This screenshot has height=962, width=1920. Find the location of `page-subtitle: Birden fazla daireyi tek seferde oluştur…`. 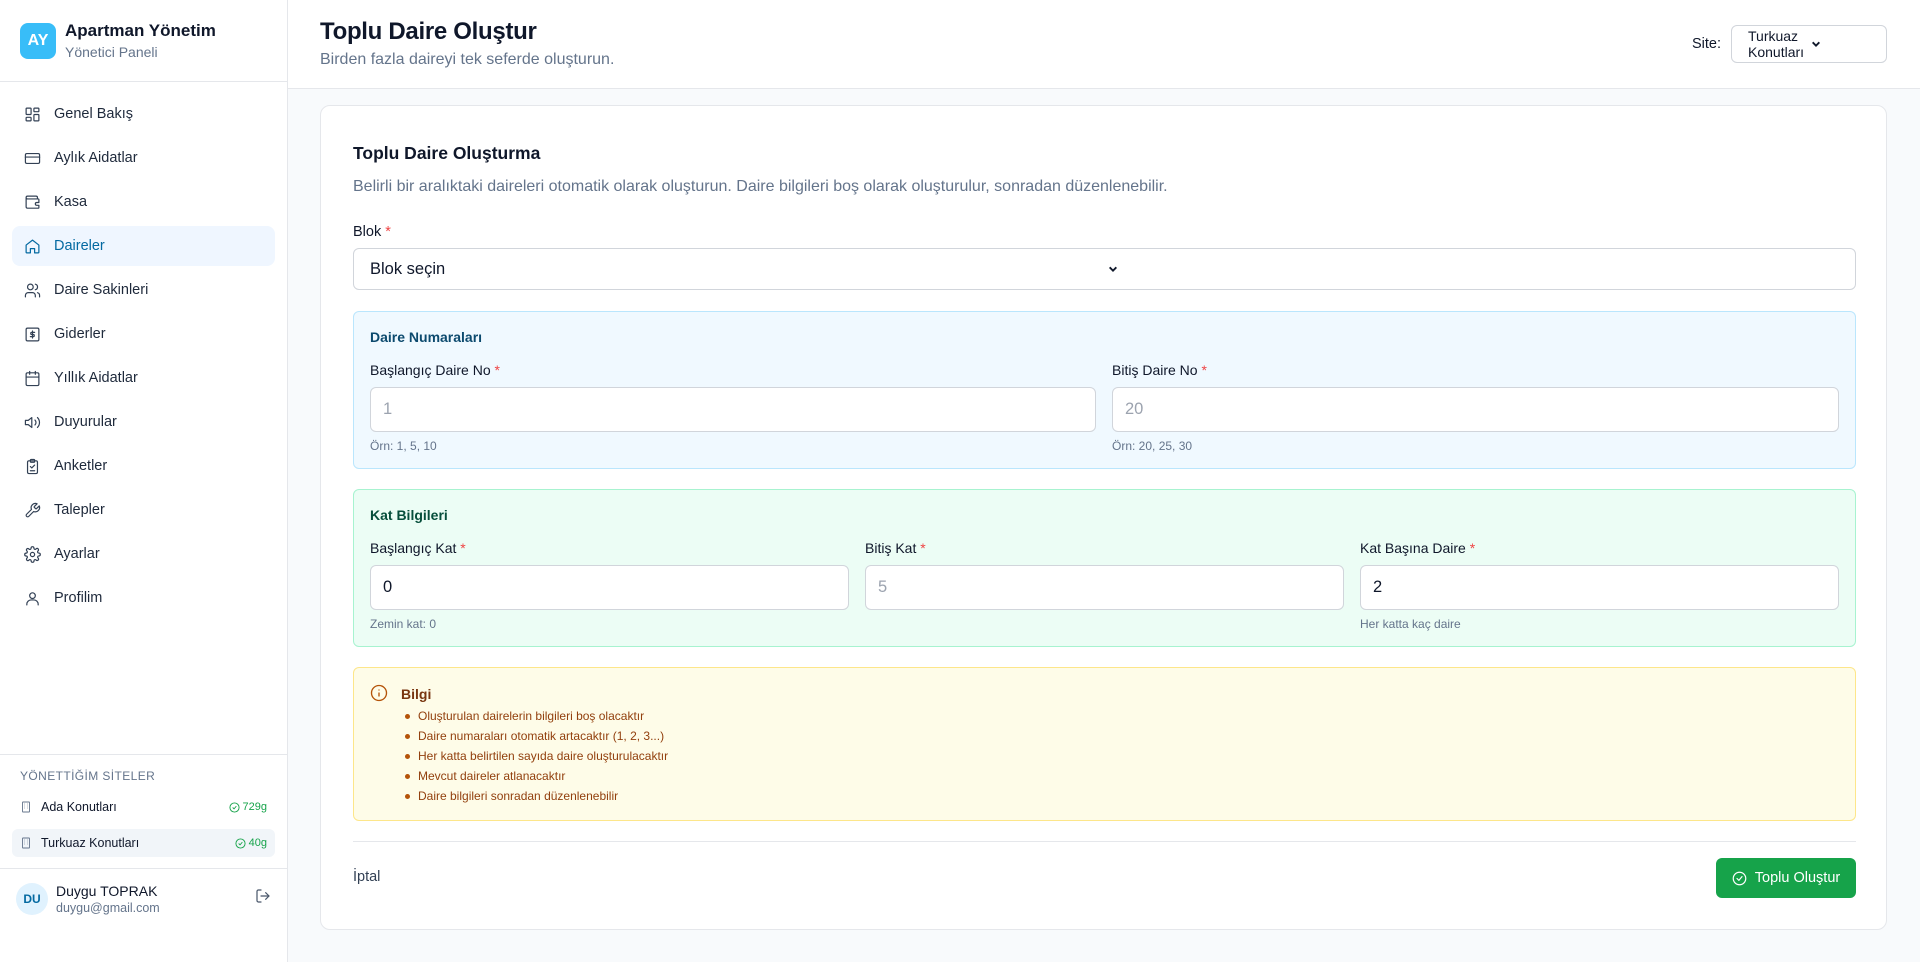

page-subtitle: Birden fazla daireyi tek seferde oluştur… is located at coordinates (467, 59).